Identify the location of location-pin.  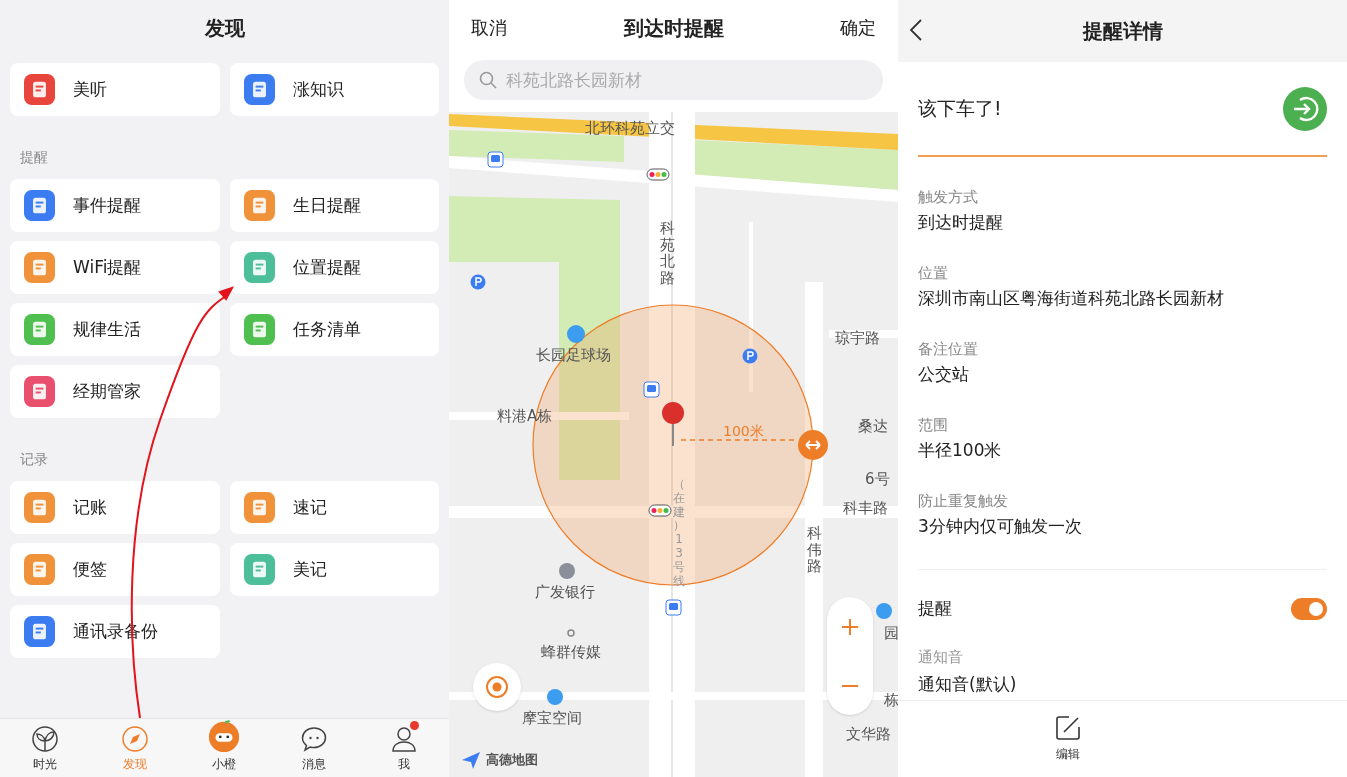
(673, 424).